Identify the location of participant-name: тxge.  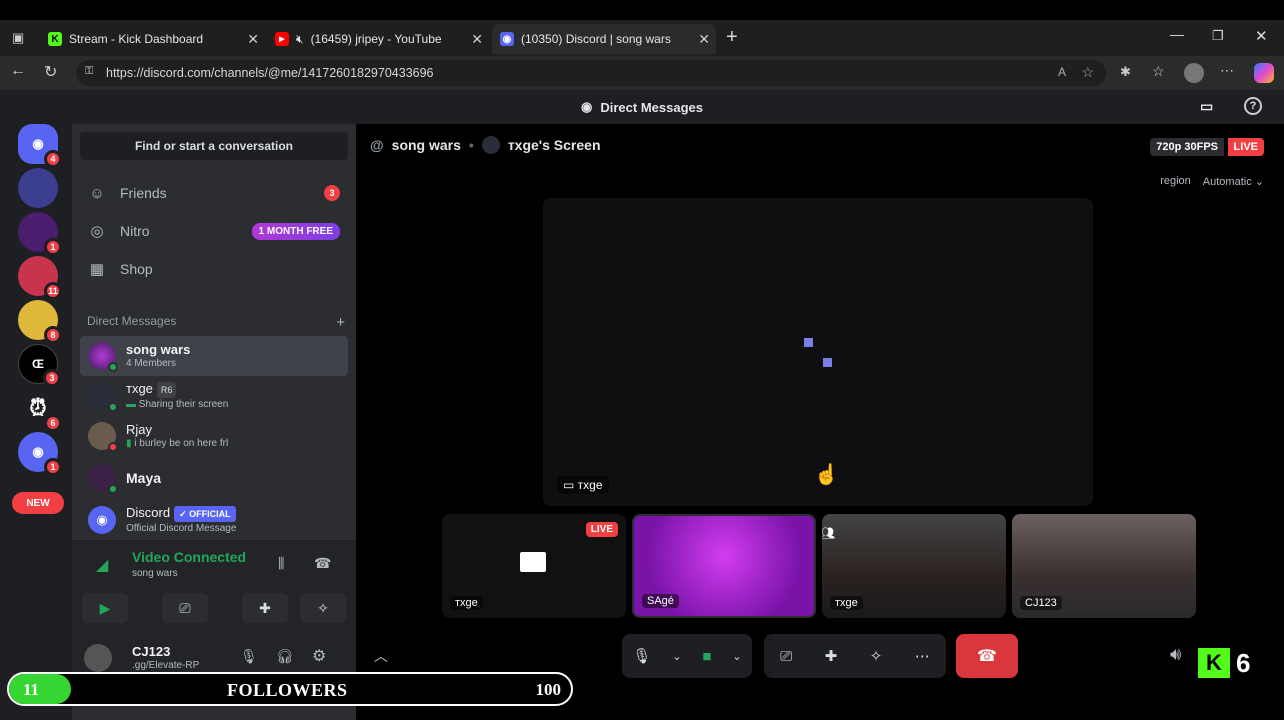
(846, 603).